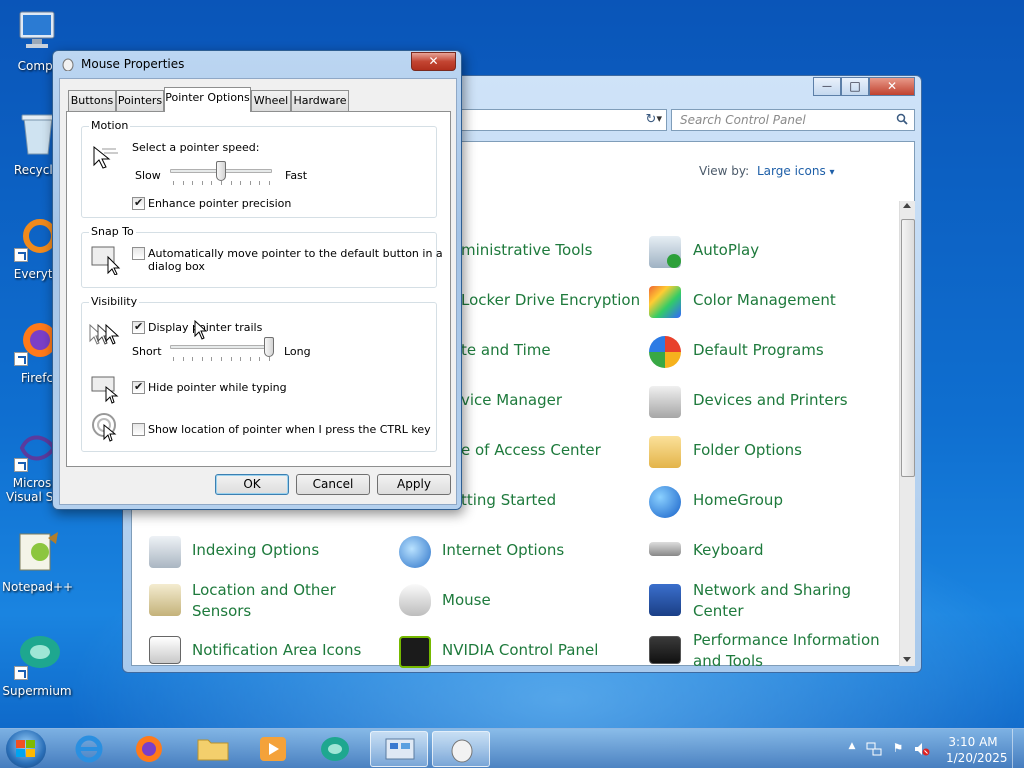 The width and height of the screenshot is (1024, 768). I want to click on show-desktop-button, so click(1018, 748).